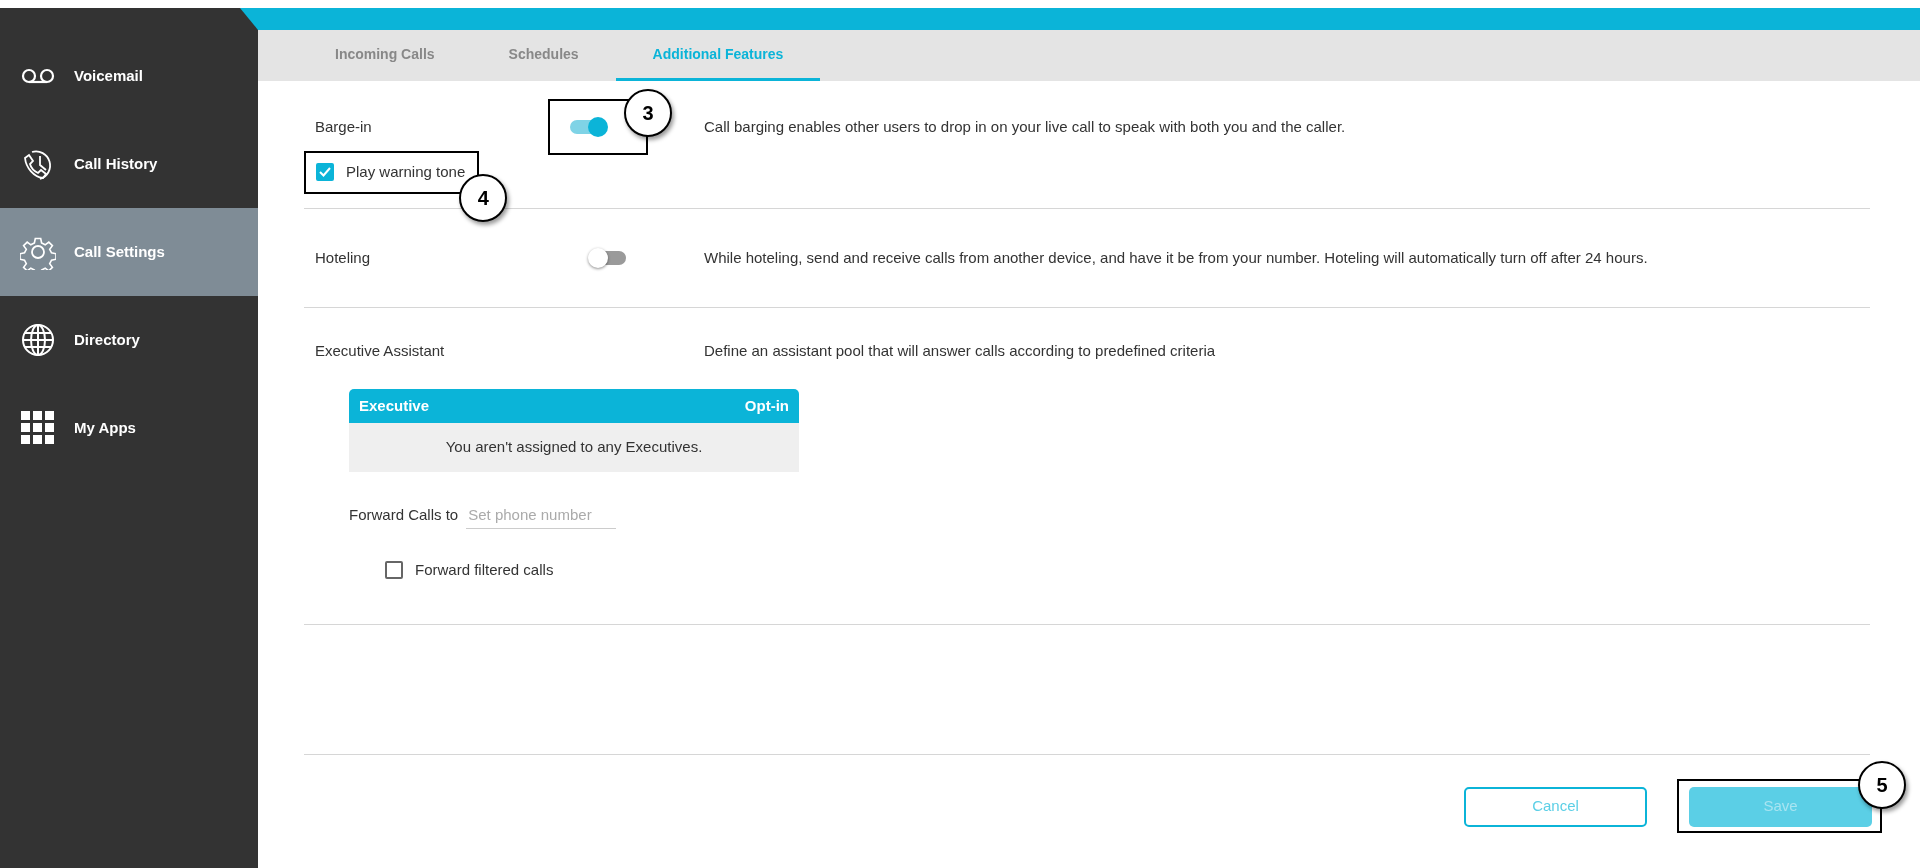 Image resolution: width=1920 pixels, height=868 pixels. I want to click on tab: Additional Features, so click(718, 55).